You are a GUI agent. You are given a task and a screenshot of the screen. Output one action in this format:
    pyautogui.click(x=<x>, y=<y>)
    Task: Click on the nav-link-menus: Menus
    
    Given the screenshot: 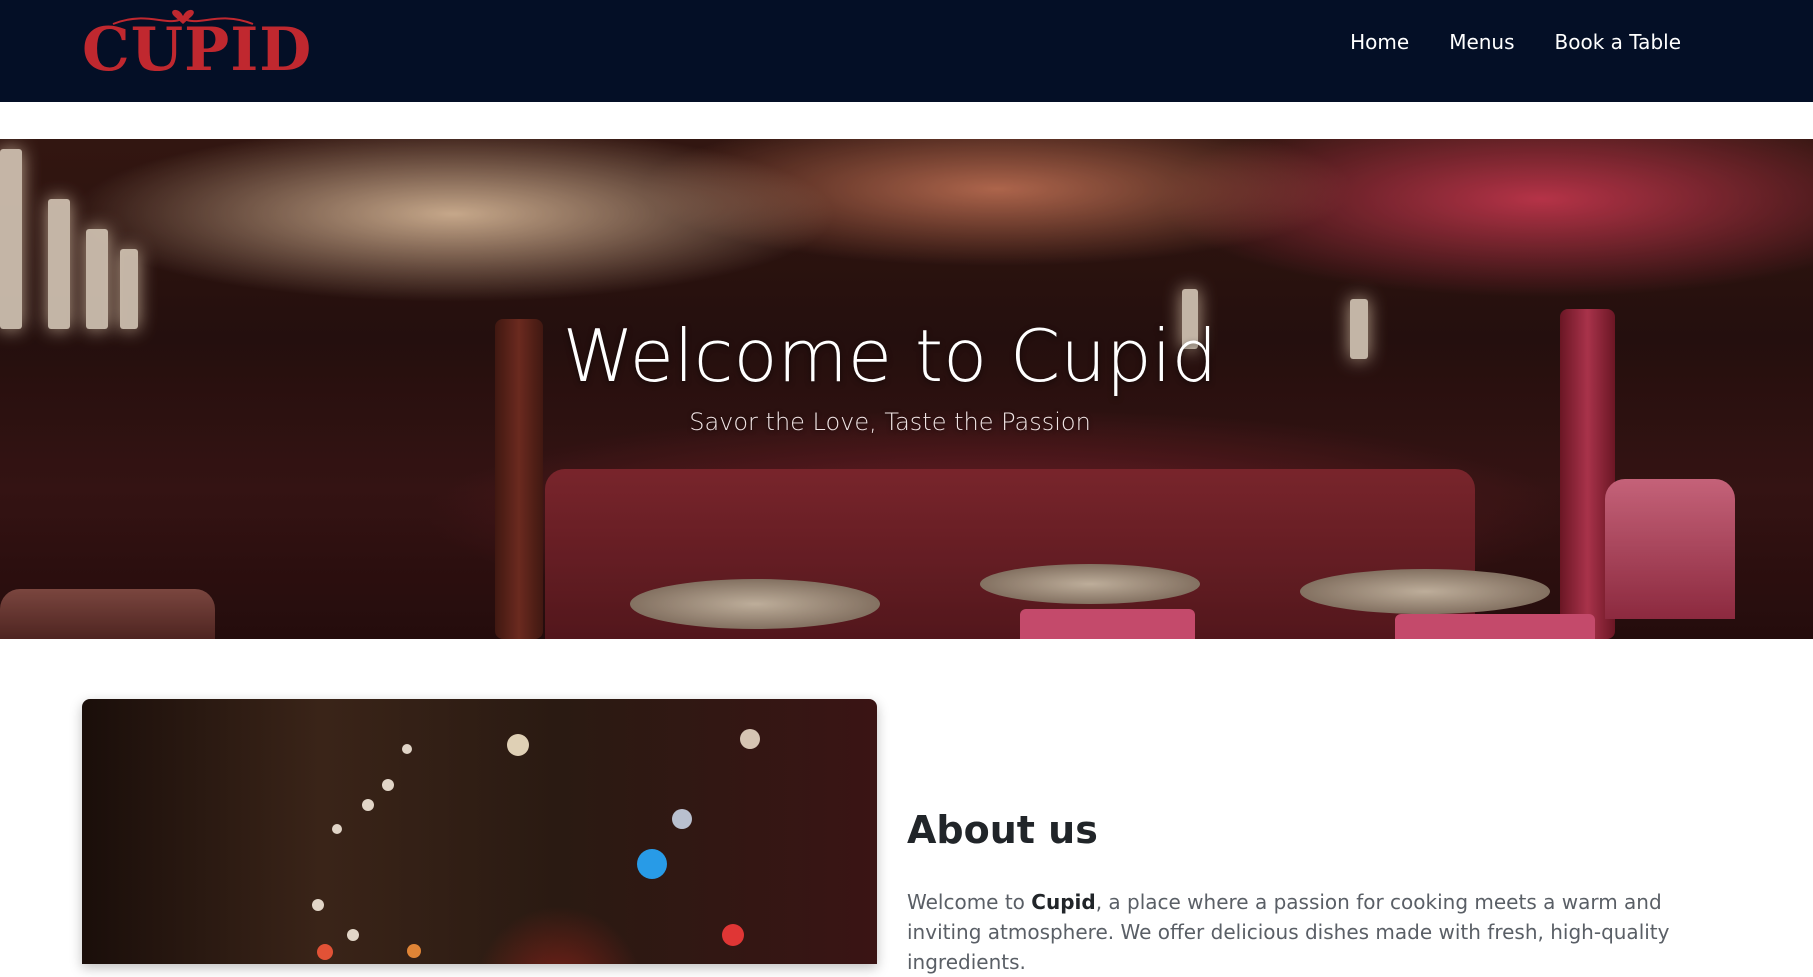 What is the action you would take?
    pyautogui.click(x=1481, y=42)
    